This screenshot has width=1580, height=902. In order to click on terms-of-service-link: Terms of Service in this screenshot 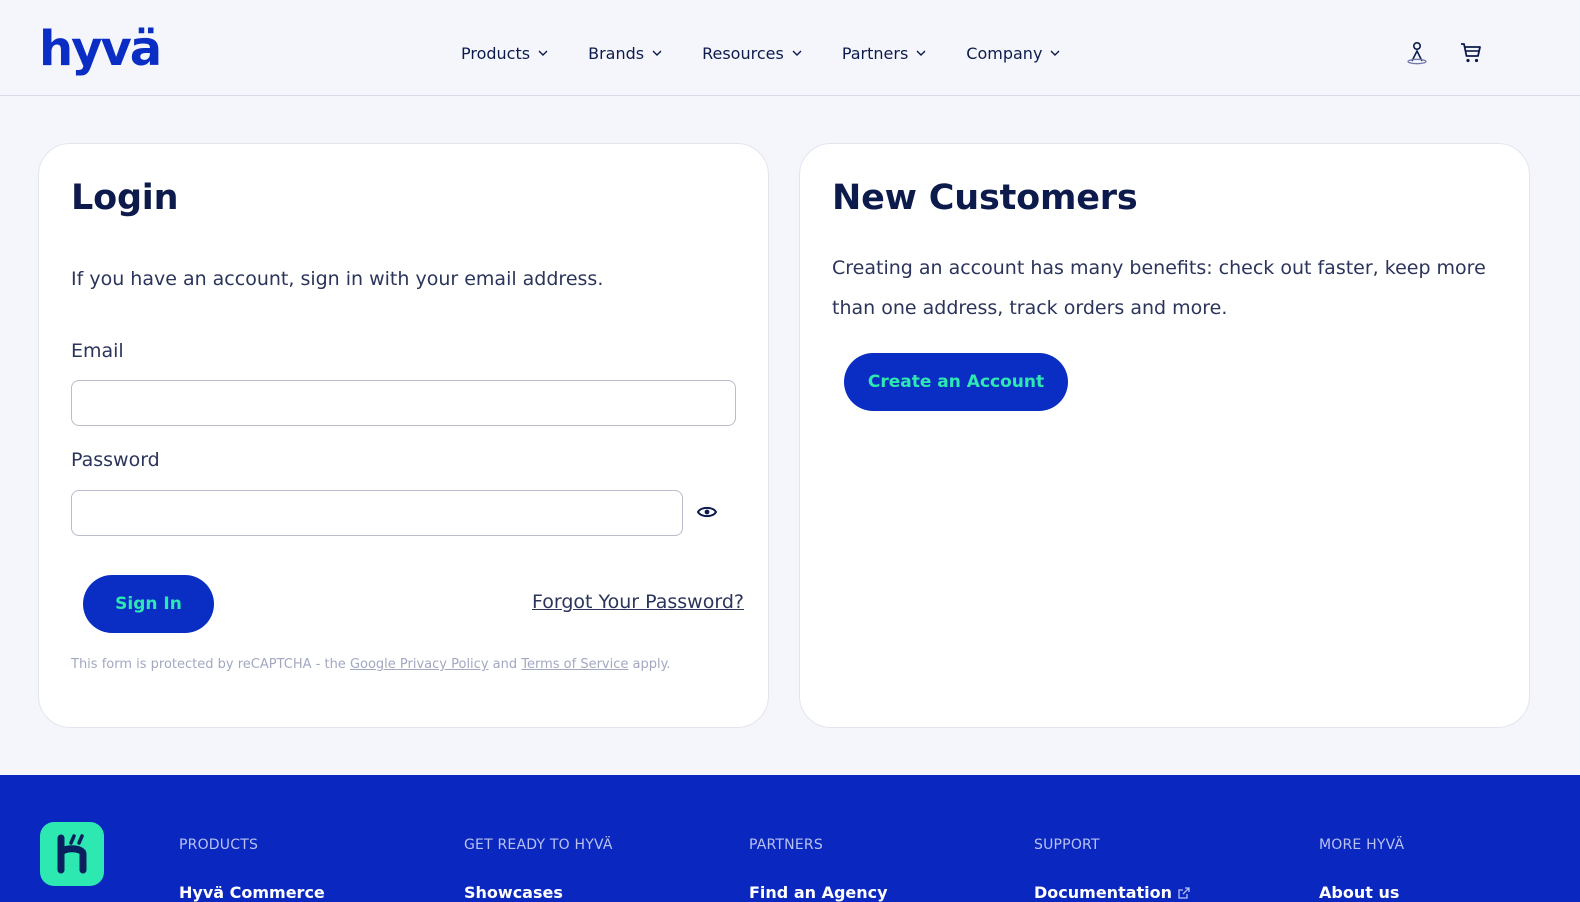, I will do `click(574, 664)`.